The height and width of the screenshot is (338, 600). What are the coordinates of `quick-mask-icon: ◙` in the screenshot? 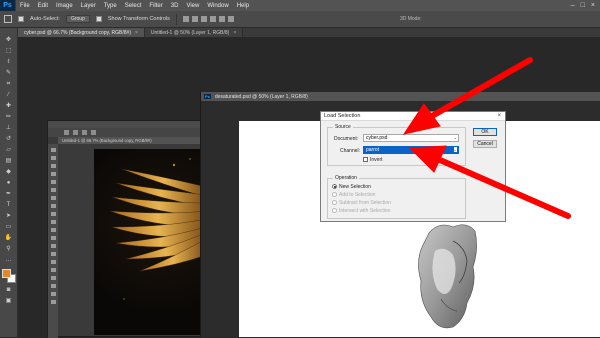 It's located at (9, 290).